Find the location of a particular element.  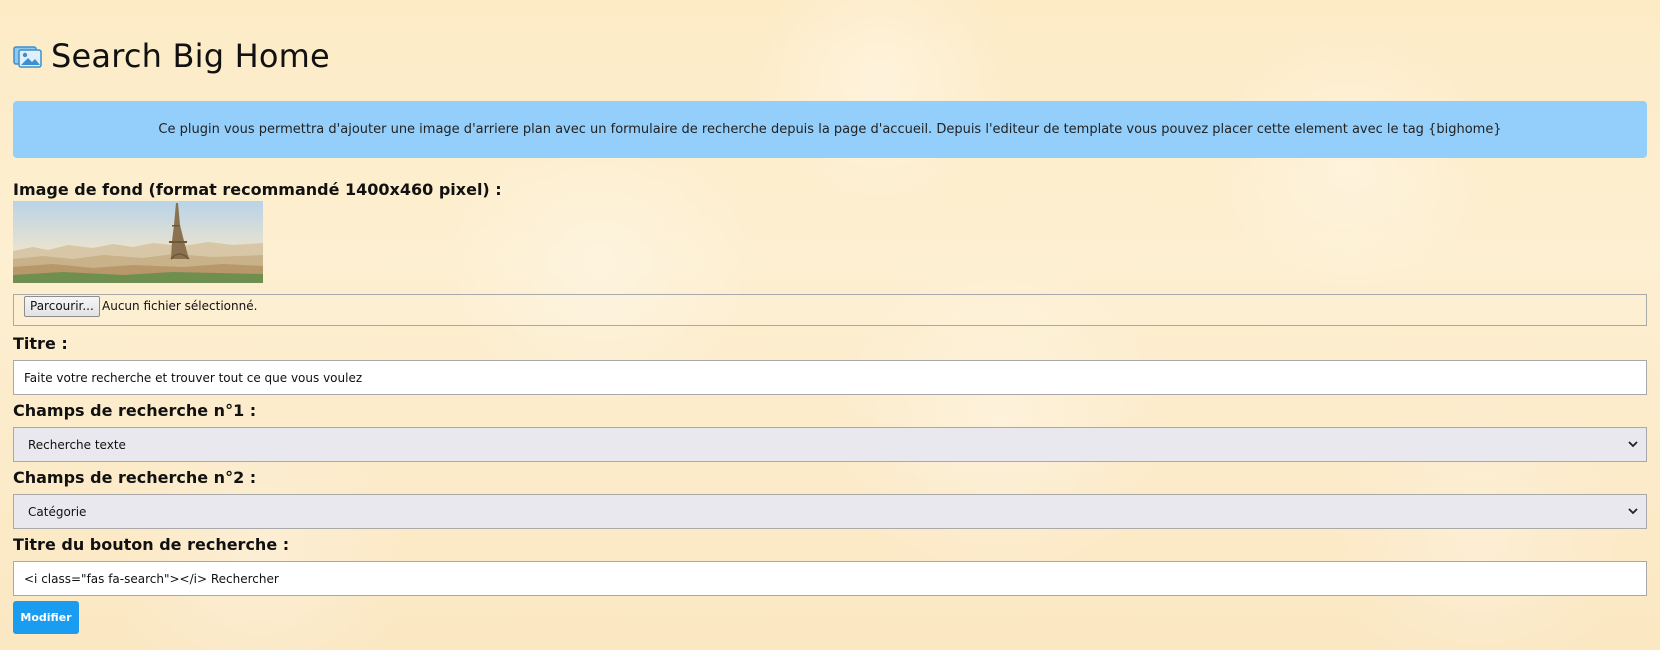

search-field-2-select: Catégorie is located at coordinates (830, 511).